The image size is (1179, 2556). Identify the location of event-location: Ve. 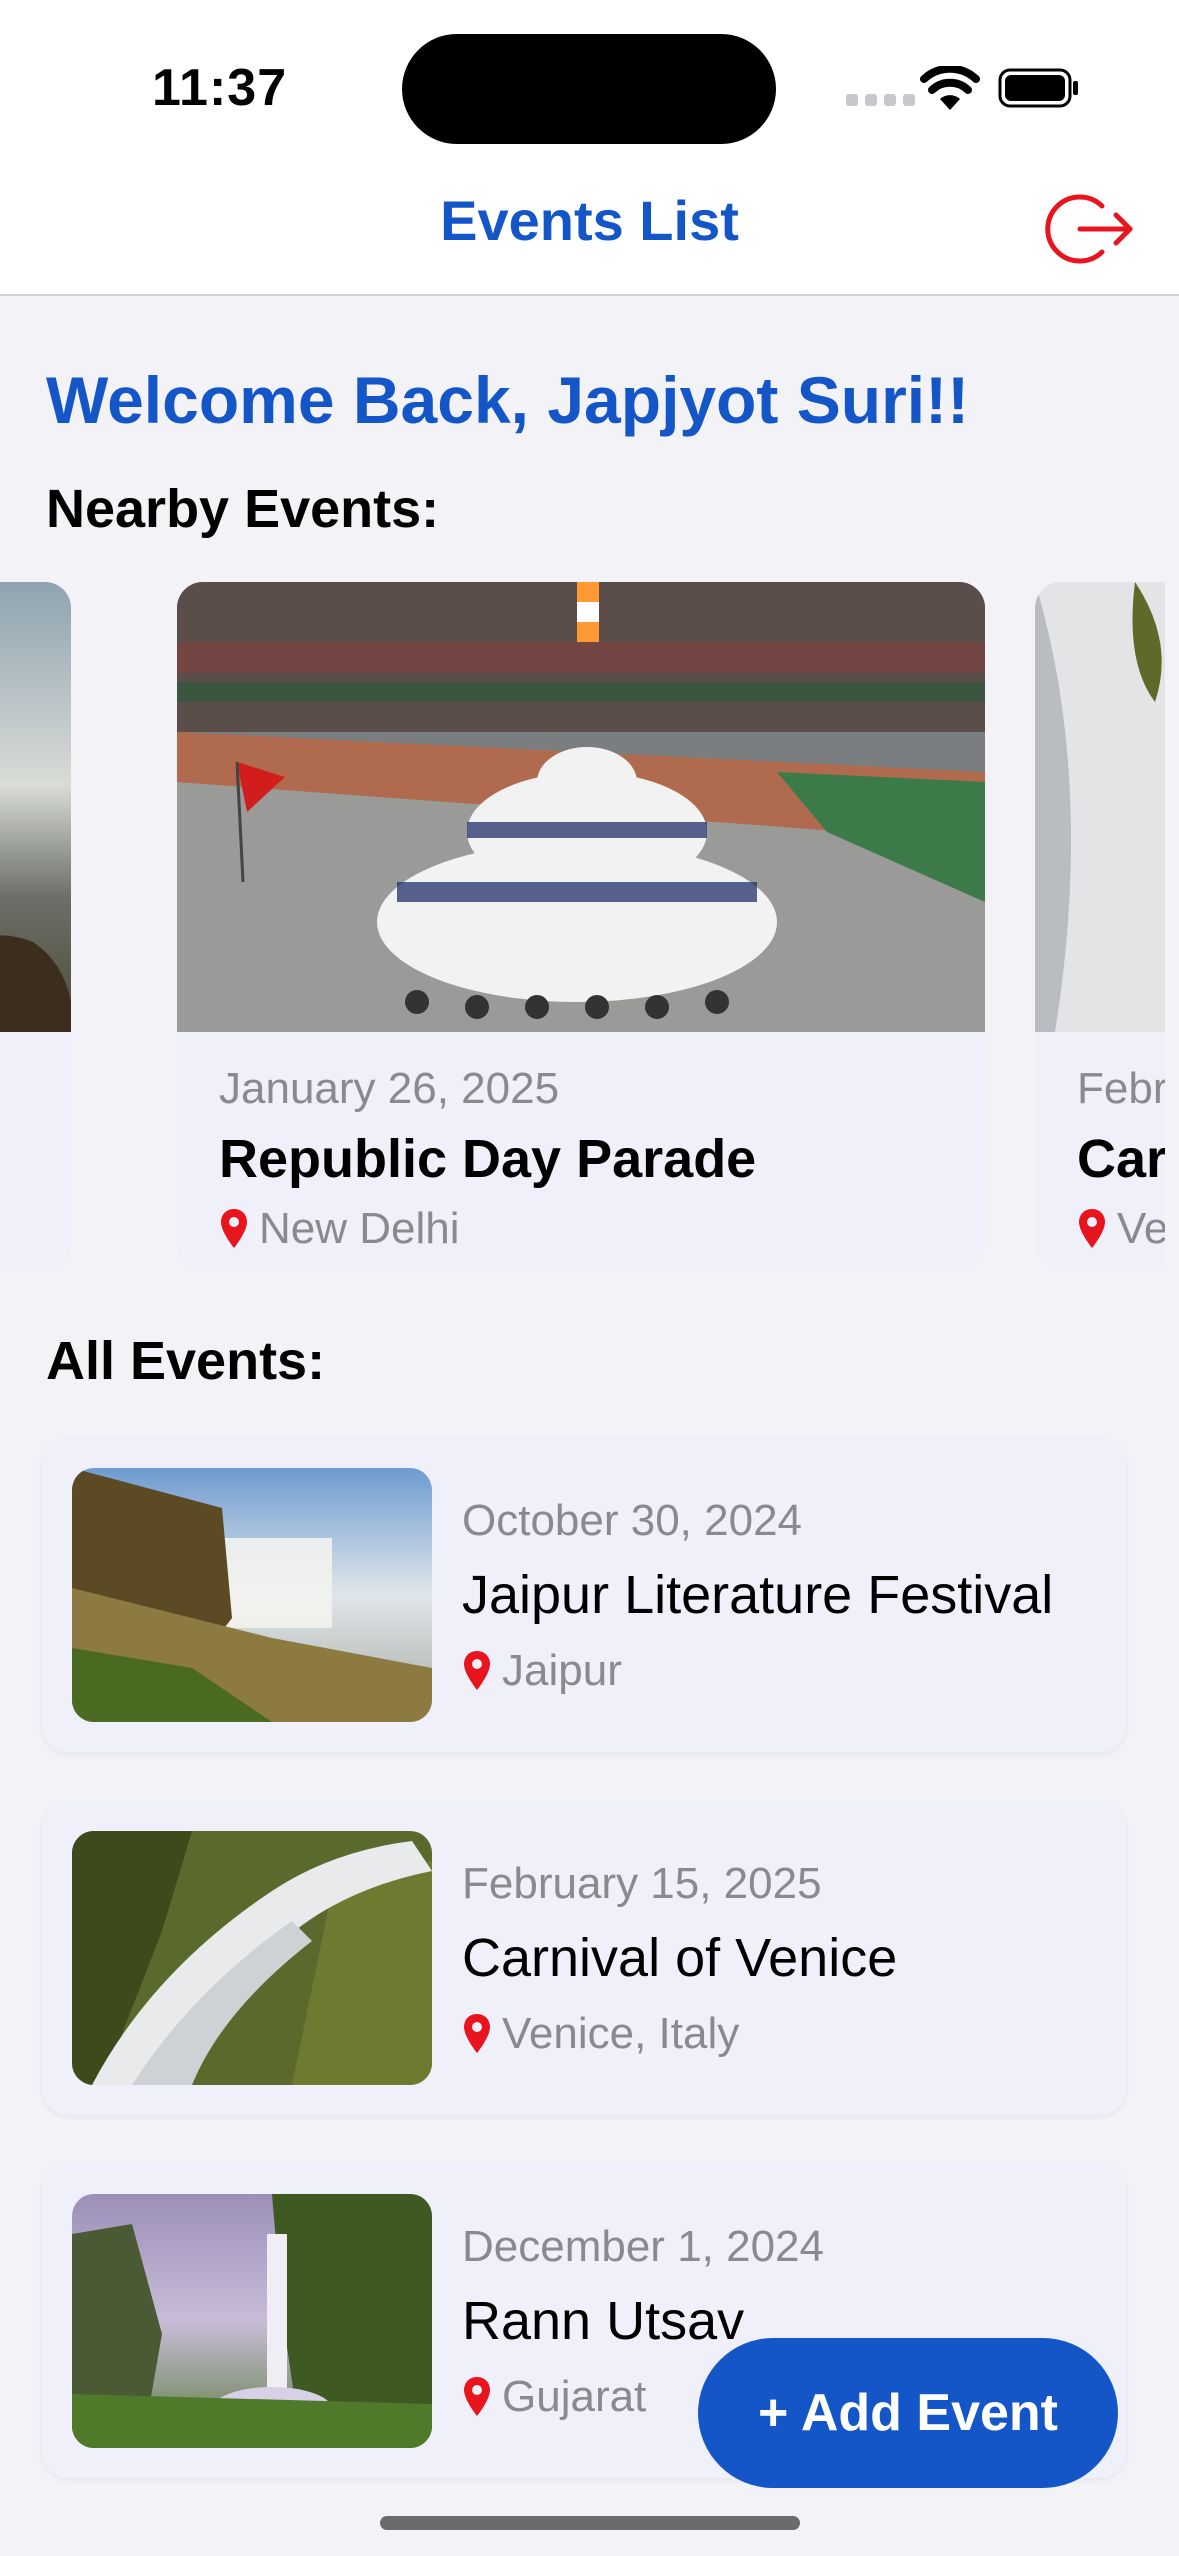
(1121, 1229).